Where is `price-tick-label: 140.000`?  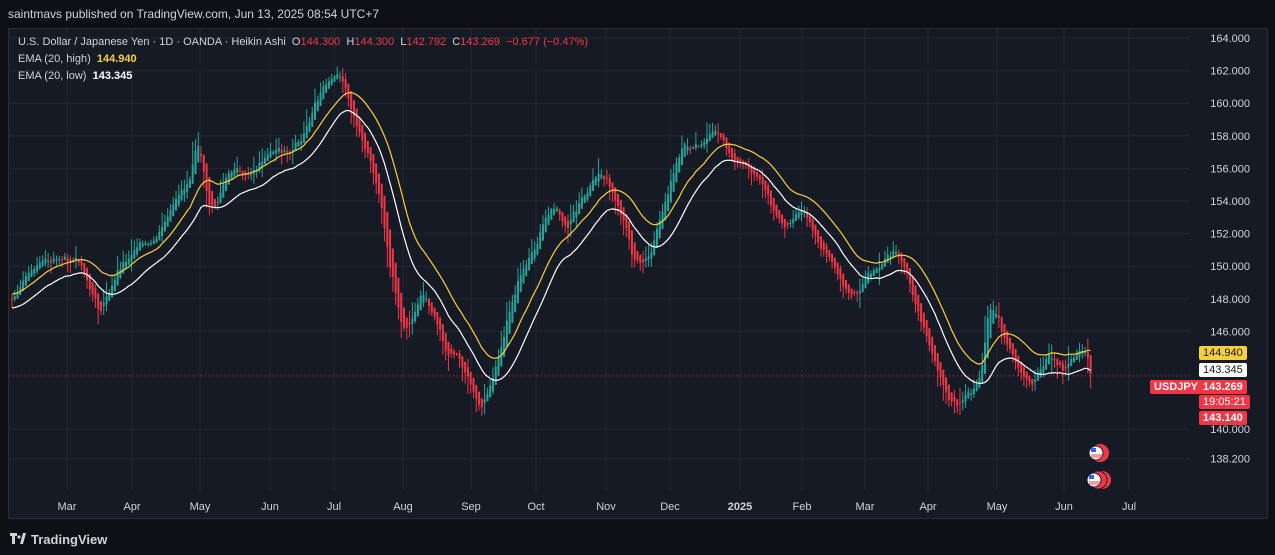 price-tick-label: 140.000 is located at coordinates (1230, 430).